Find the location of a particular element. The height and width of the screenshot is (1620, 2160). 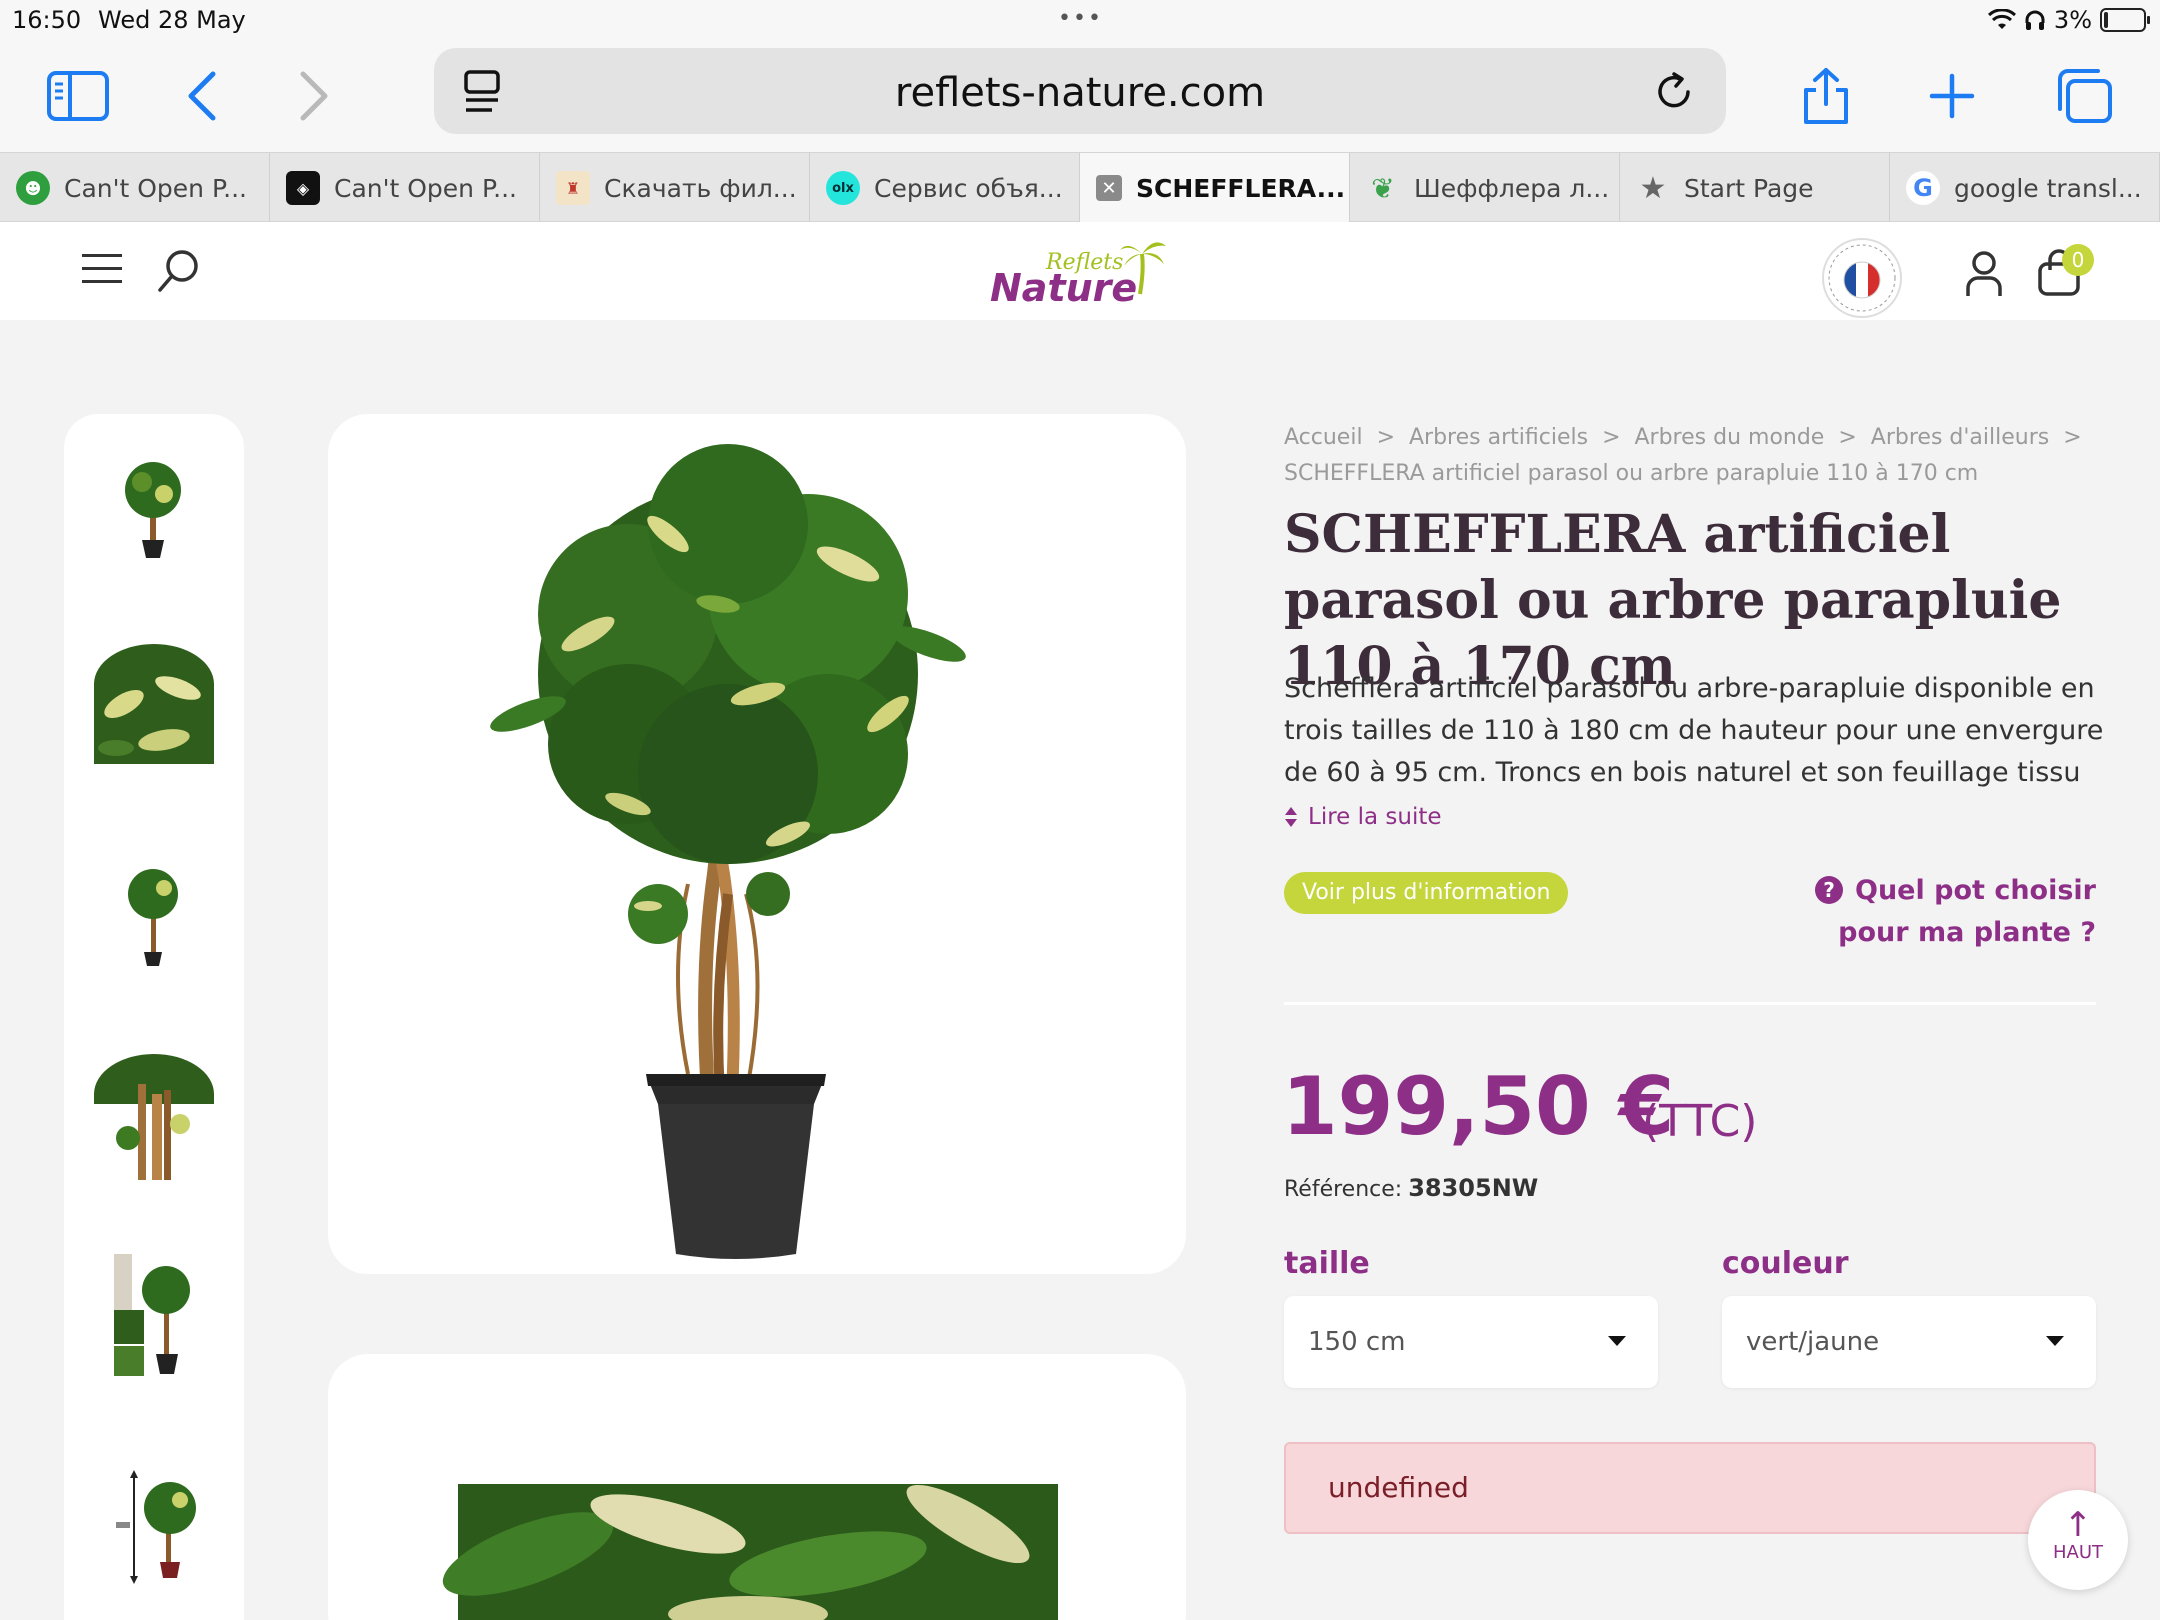

status-indicators: 3% is located at coordinates (2068, 20).